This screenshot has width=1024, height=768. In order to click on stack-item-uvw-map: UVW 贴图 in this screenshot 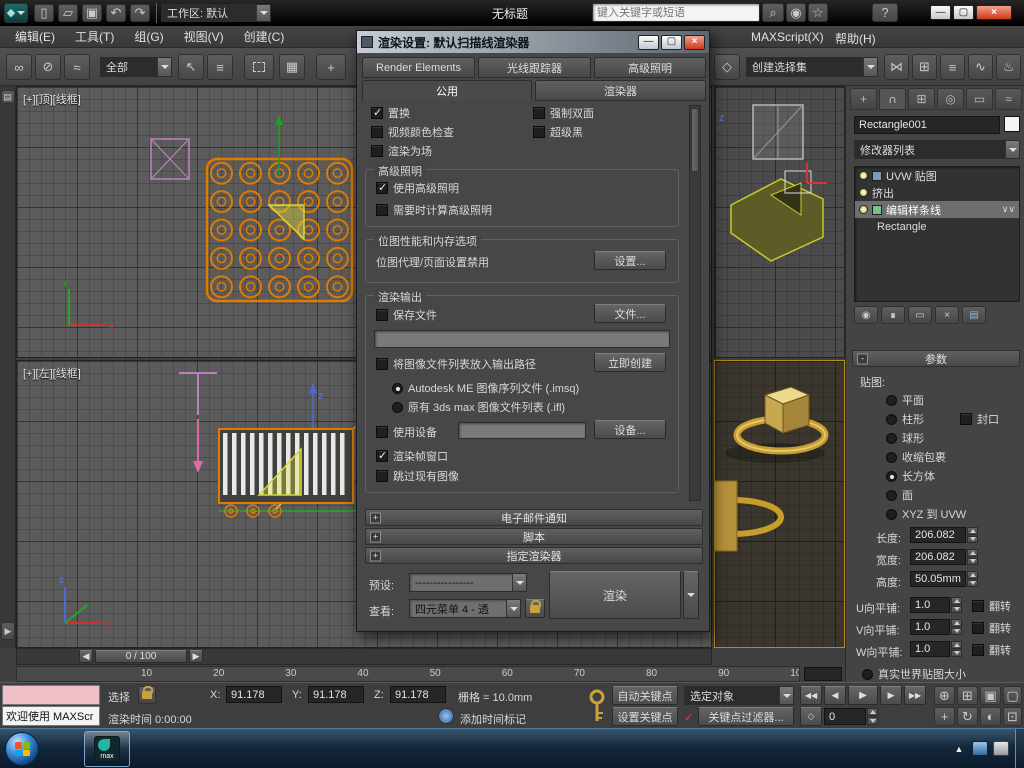, I will do `click(937, 175)`.